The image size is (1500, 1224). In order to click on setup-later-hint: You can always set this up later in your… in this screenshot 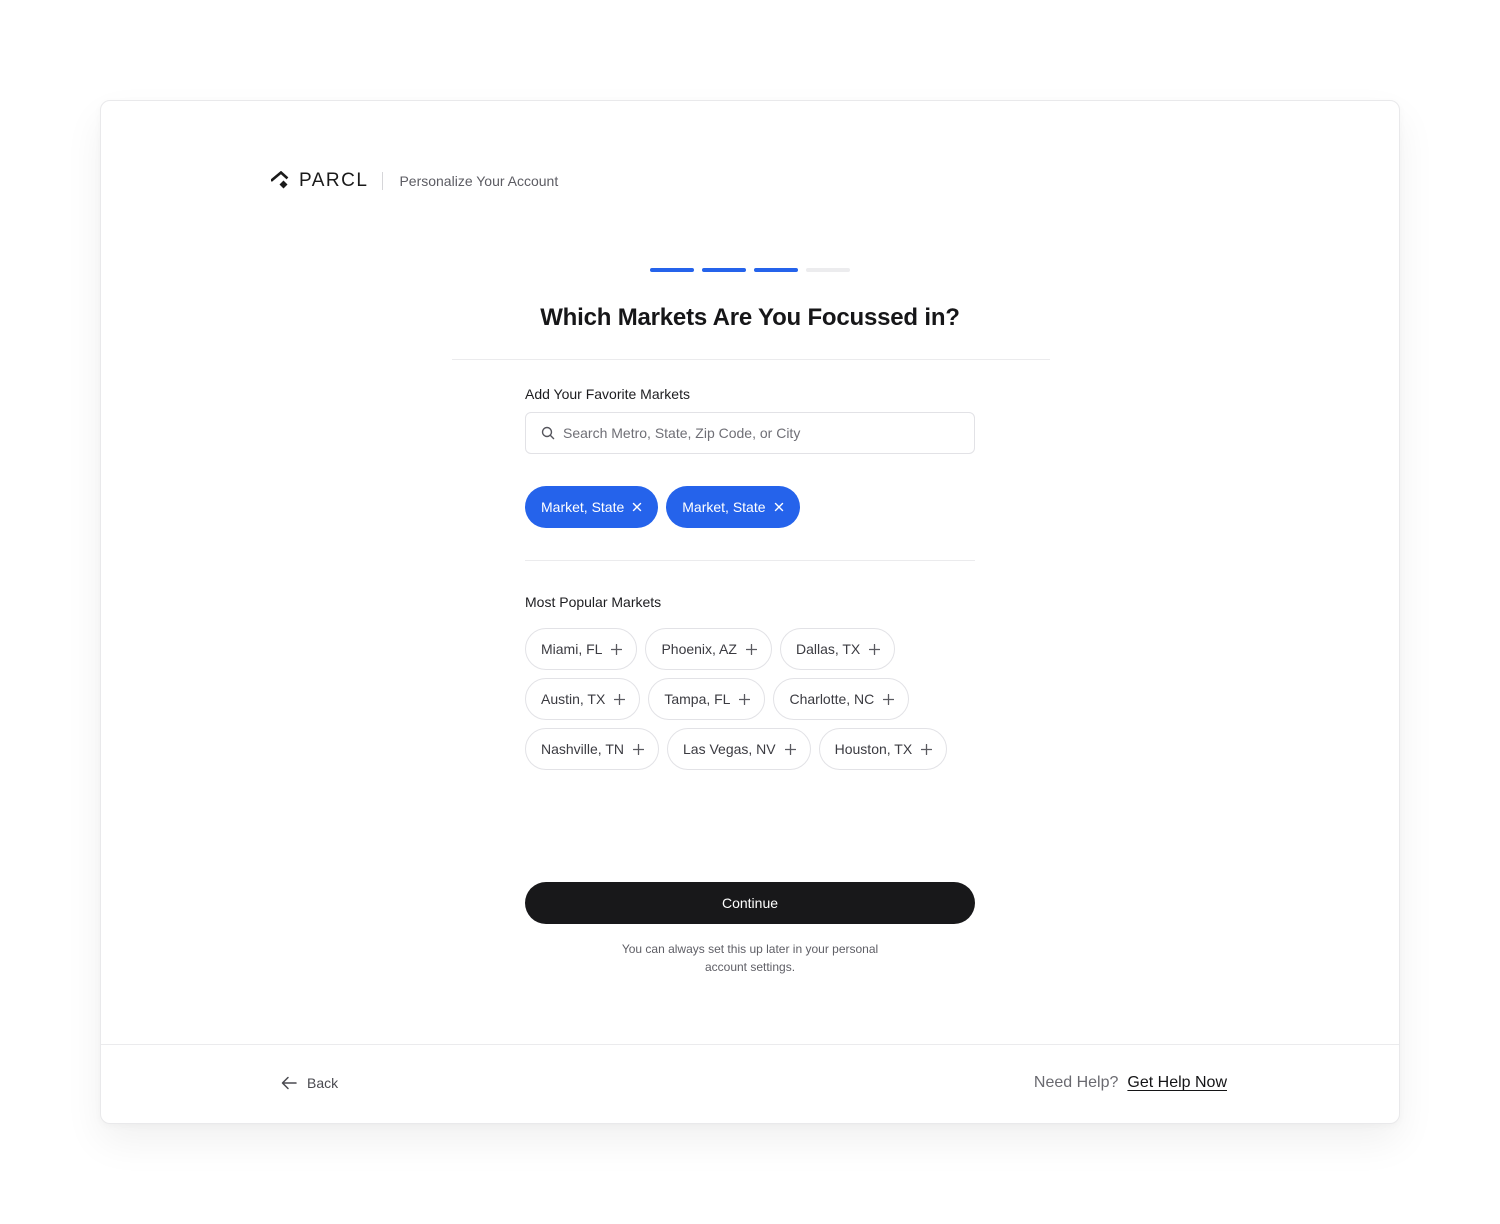, I will do `click(750, 958)`.